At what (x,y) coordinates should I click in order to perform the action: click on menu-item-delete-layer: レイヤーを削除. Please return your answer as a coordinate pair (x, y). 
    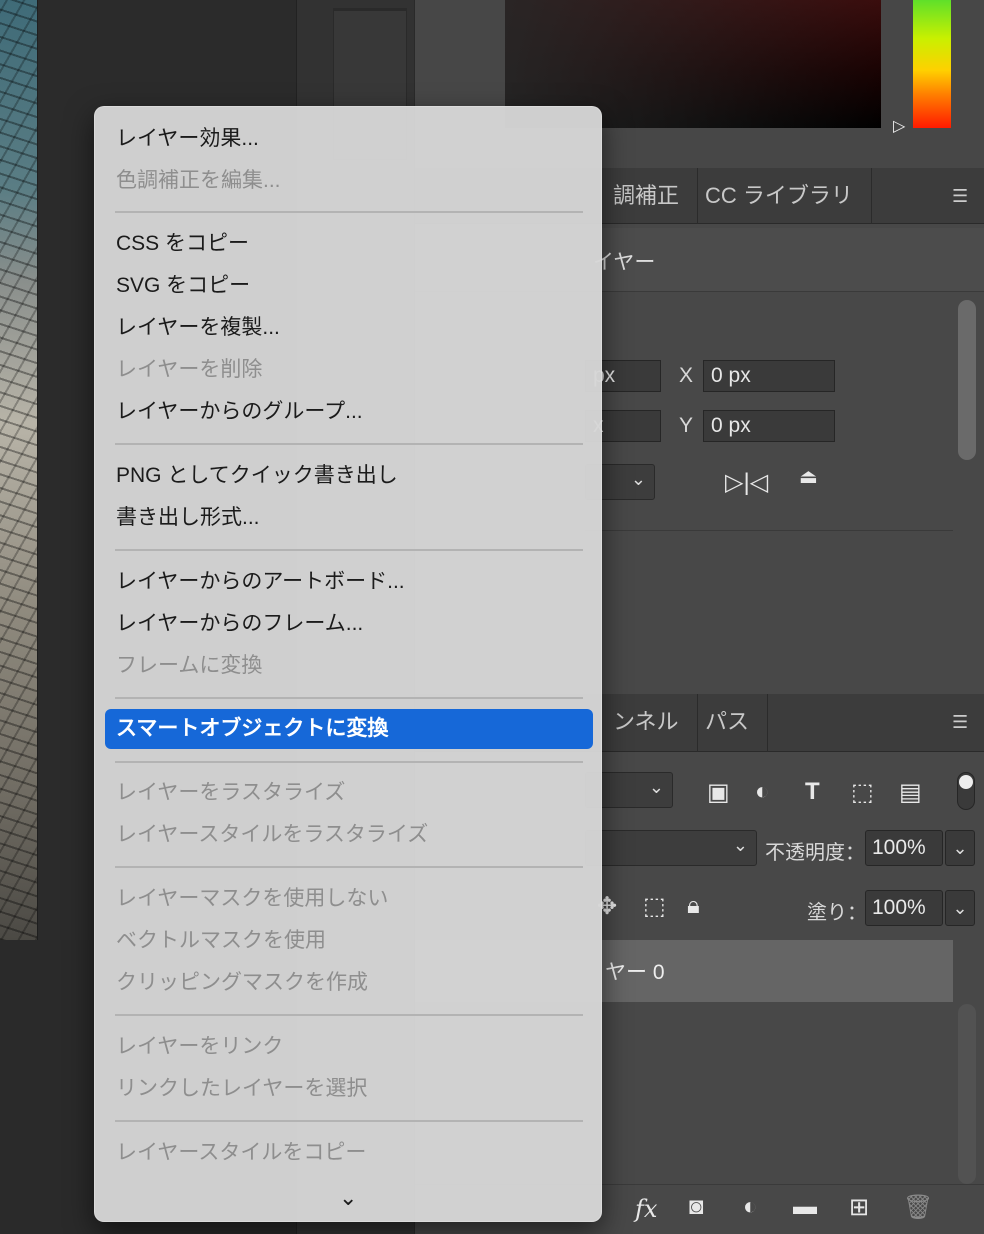
    Looking at the image, I should click on (189, 369).